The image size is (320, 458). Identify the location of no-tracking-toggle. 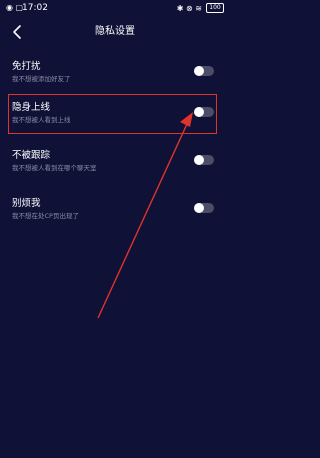
(204, 160).